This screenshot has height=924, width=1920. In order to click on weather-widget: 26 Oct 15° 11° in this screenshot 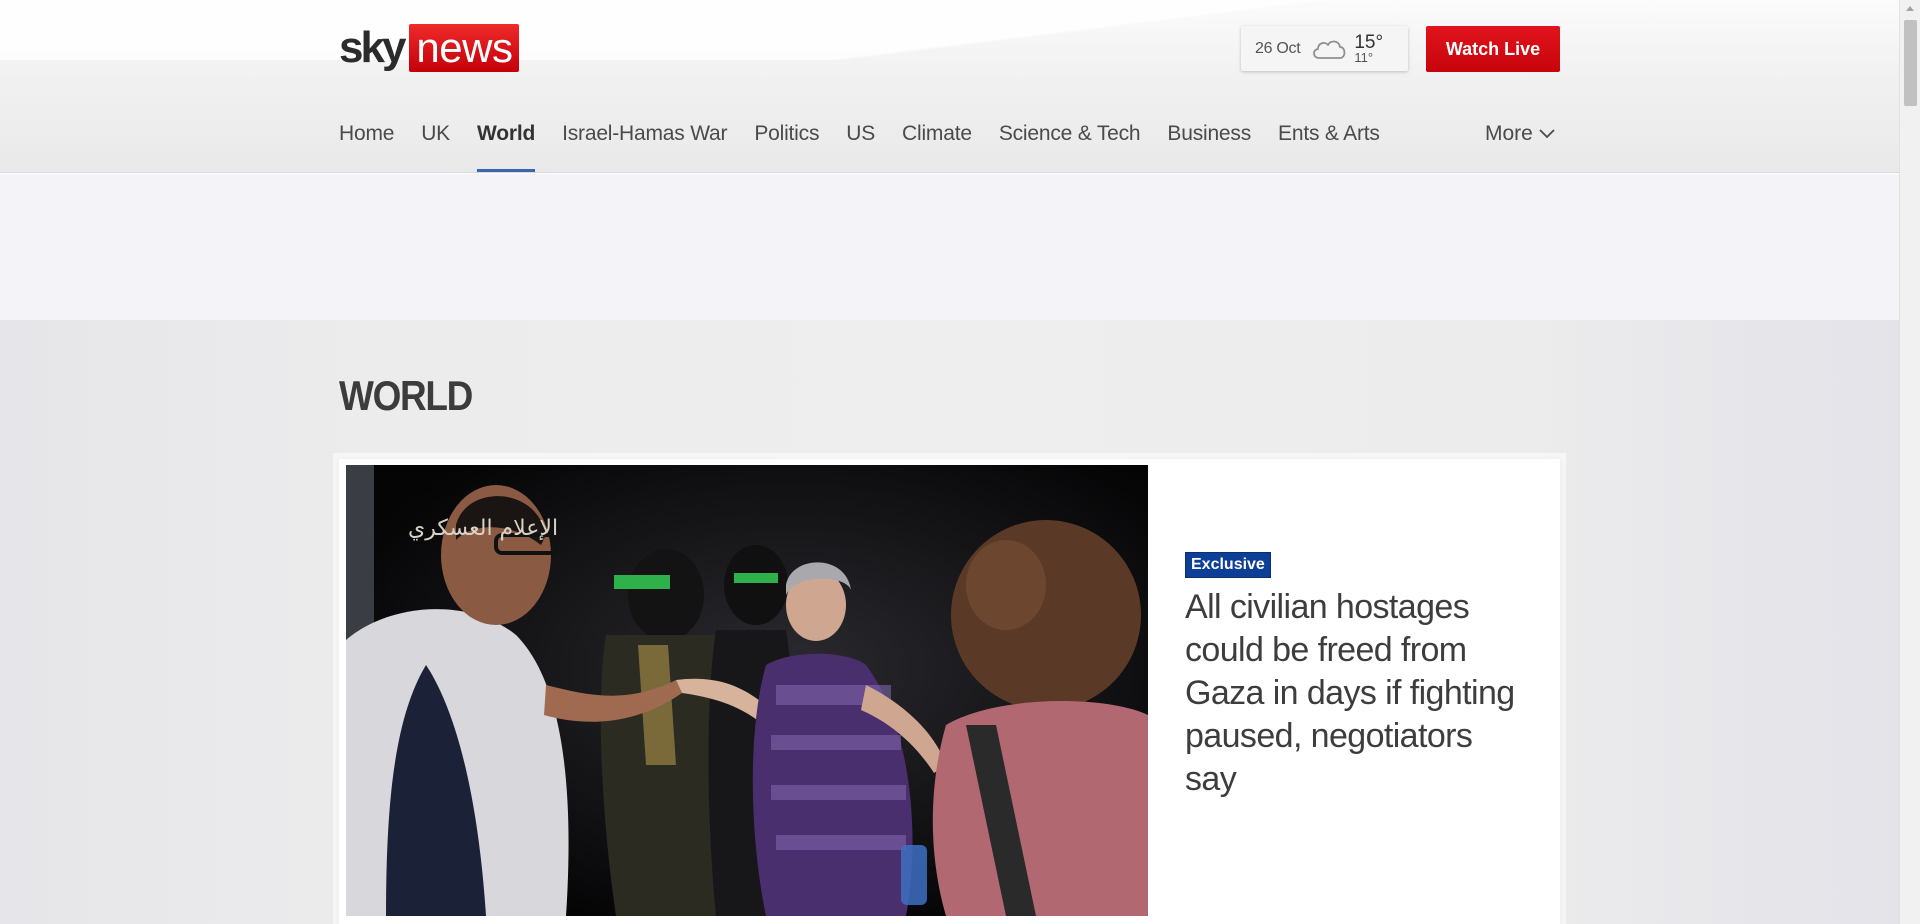, I will do `click(1324, 48)`.